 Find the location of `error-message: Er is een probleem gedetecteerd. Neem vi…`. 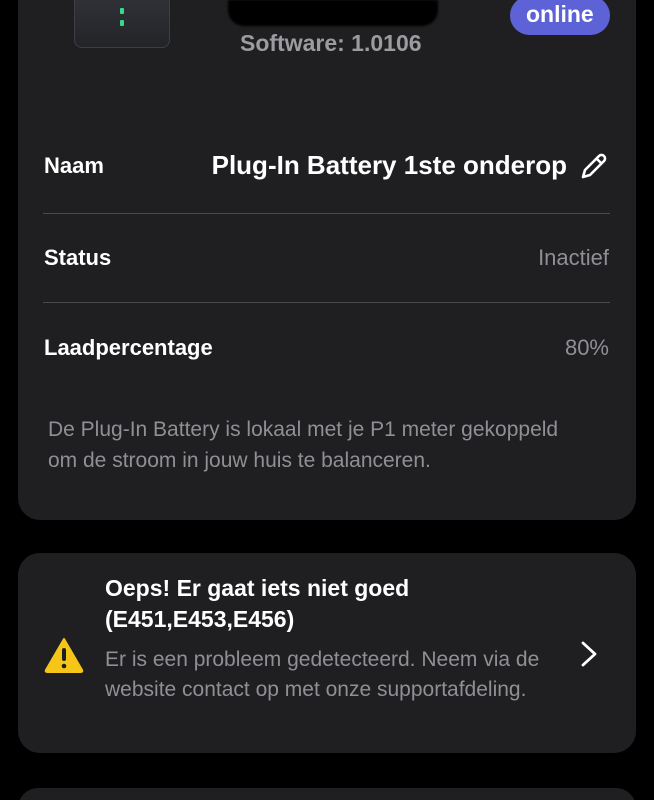

error-message: Er is een probleem gedetecteerd. Neem vi… is located at coordinates (322, 674).